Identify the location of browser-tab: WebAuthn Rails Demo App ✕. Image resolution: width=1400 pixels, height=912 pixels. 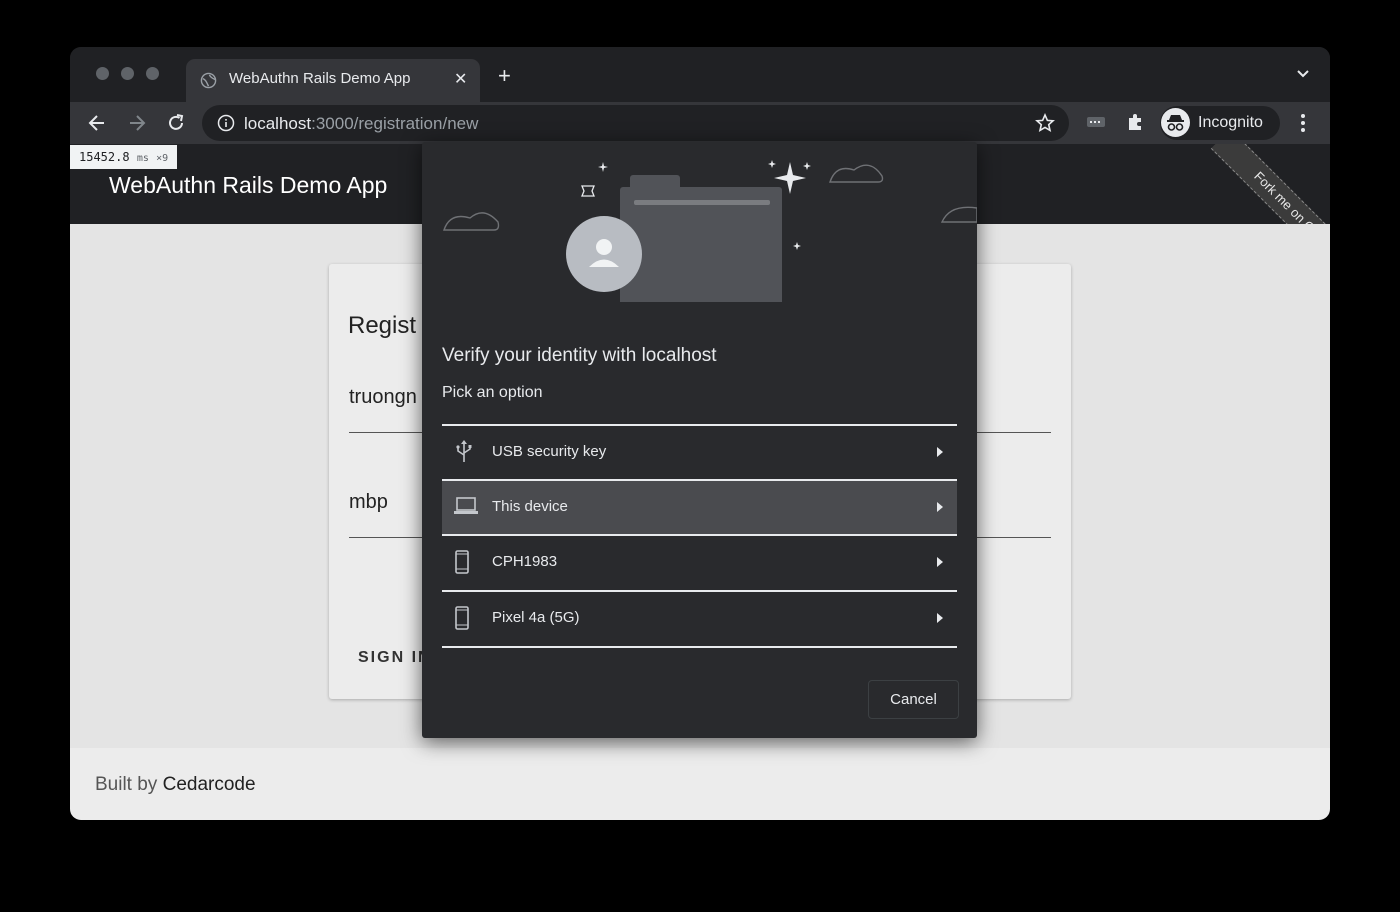
(333, 80).